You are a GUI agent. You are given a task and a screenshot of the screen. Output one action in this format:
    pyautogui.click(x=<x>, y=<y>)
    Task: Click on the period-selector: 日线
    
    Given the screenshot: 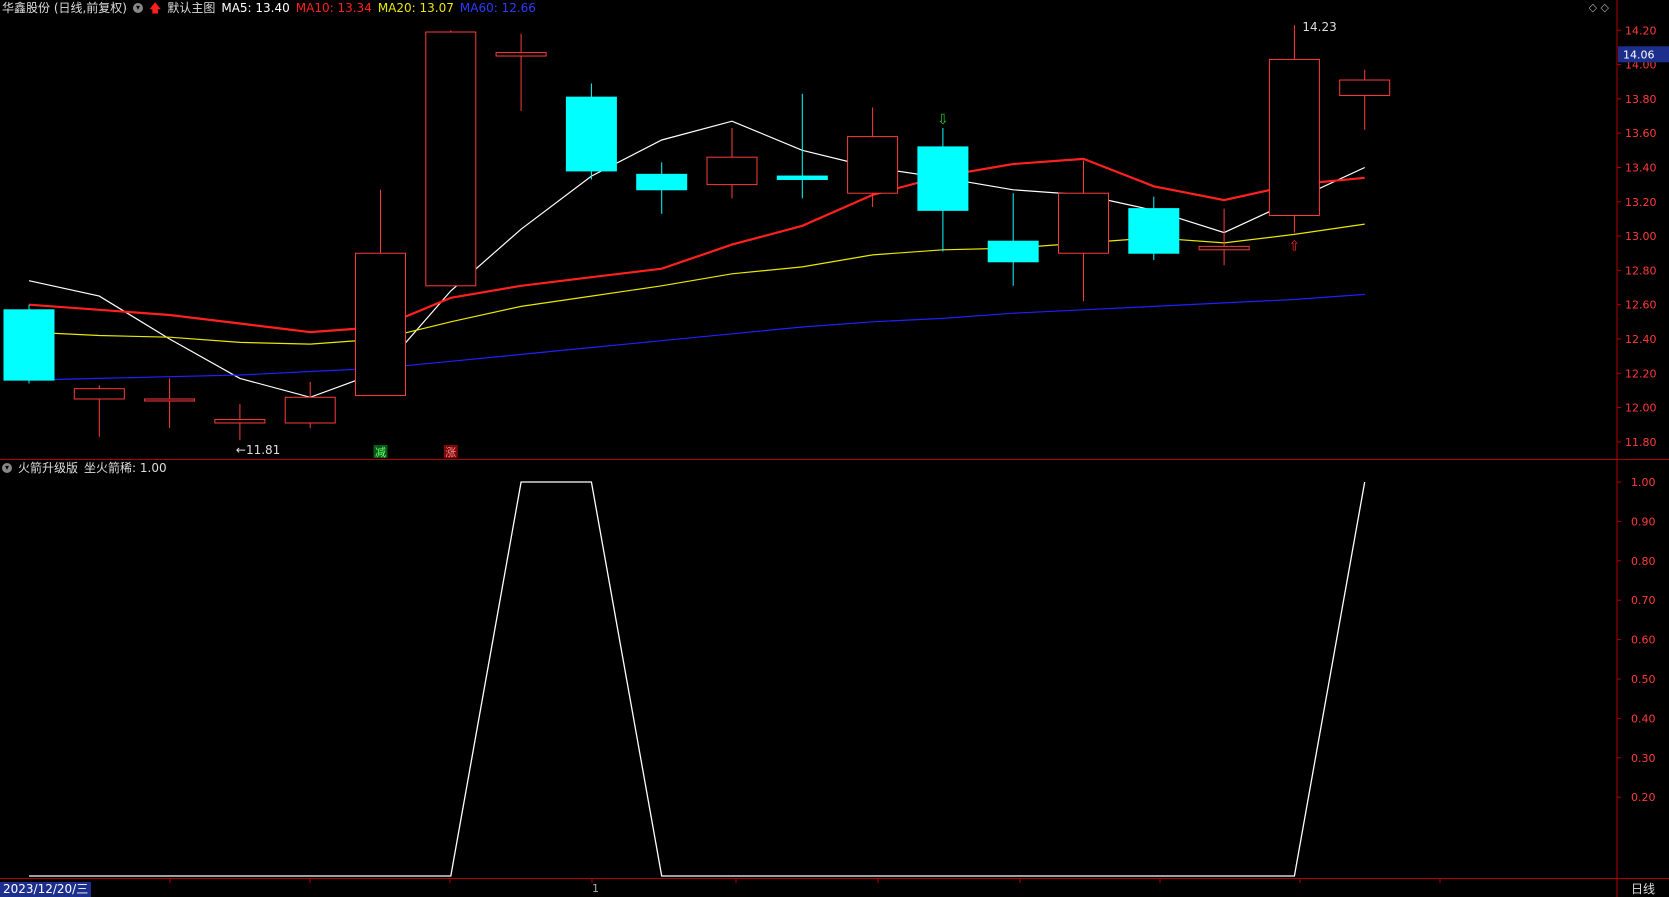 What is the action you would take?
    pyautogui.click(x=1643, y=889)
    